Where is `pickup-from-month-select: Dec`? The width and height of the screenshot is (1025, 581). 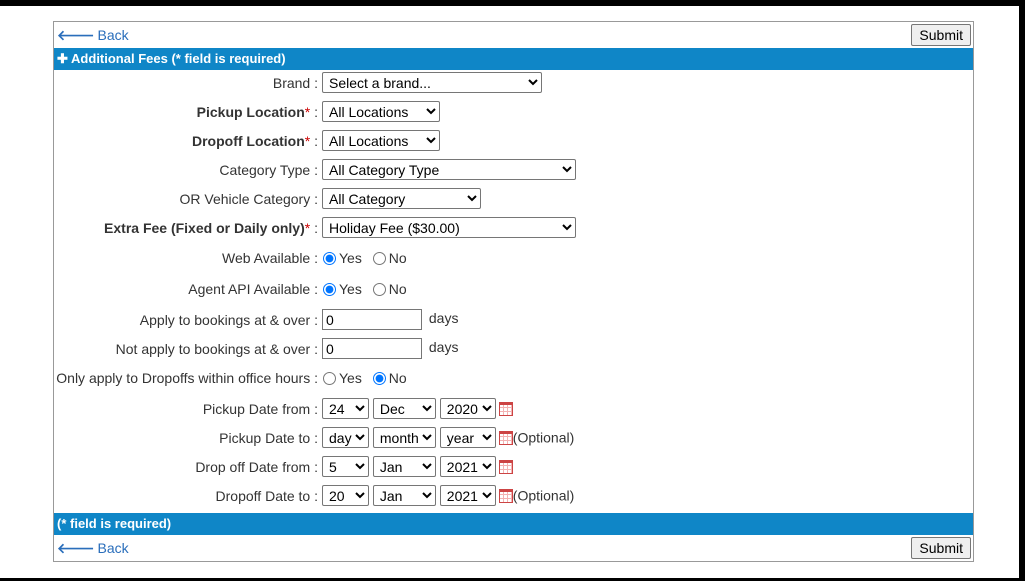
pickup-from-month-select: Dec is located at coordinates (404, 408).